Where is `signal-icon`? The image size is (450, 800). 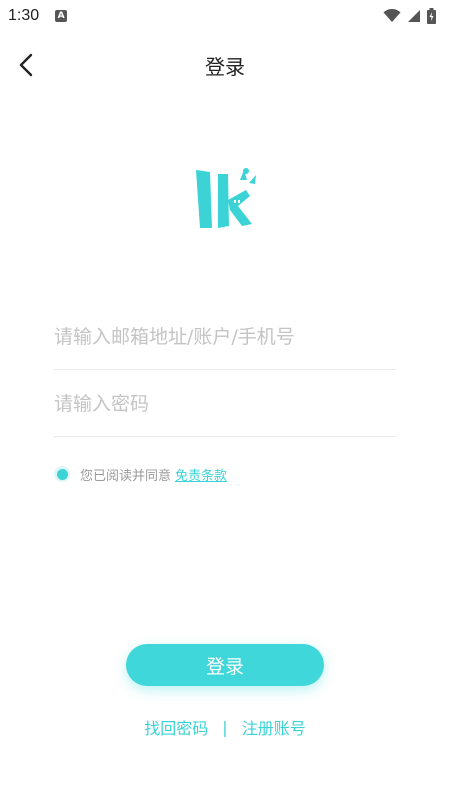
signal-icon is located at coordinates (414, 16).